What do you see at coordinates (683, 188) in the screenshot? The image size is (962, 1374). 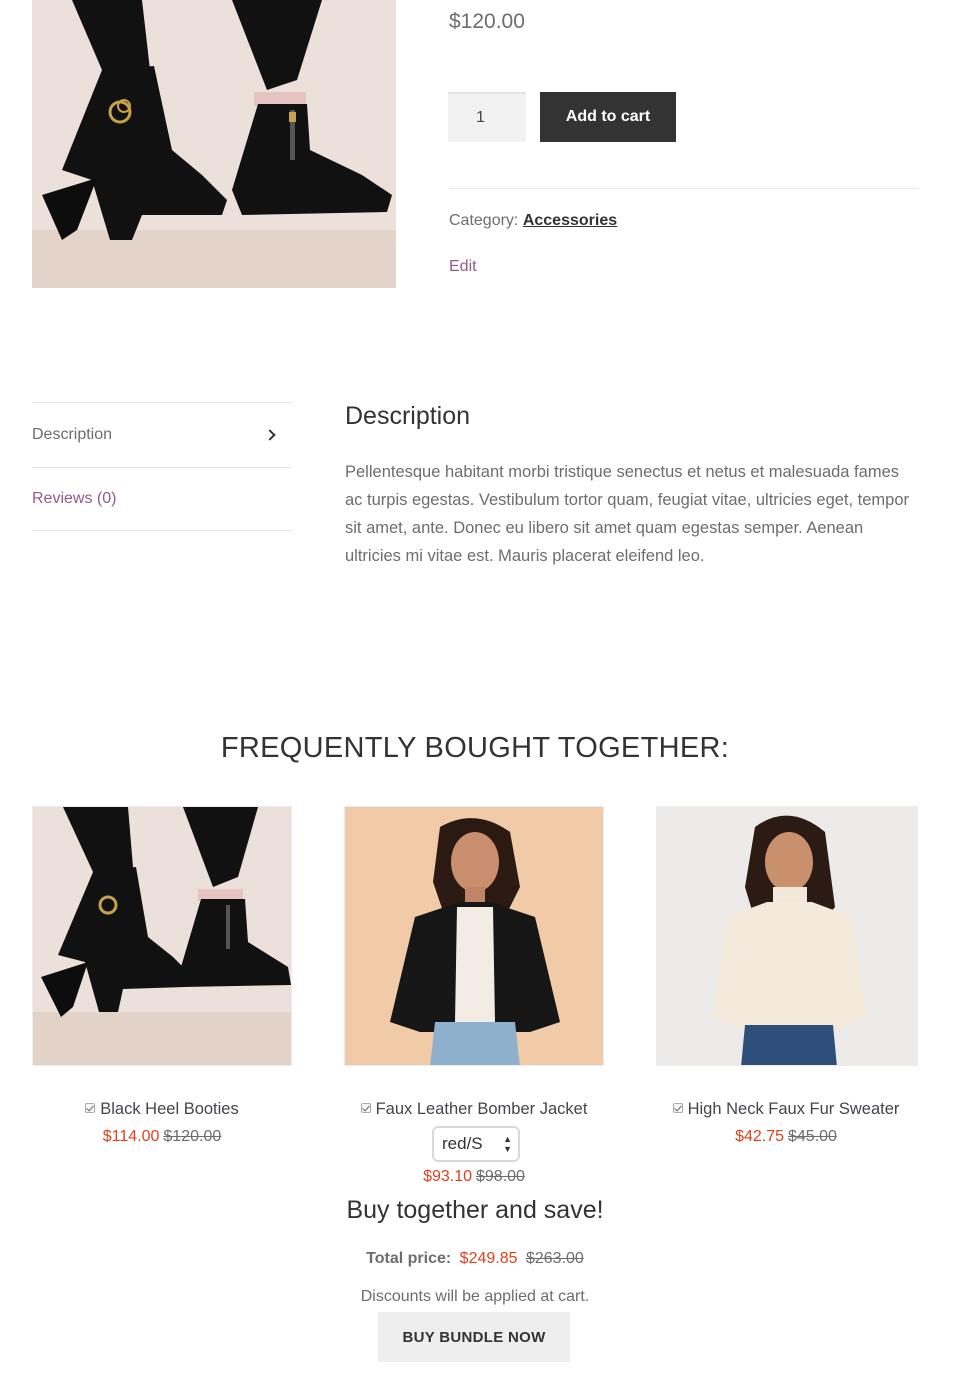 I see `divider` at bounding box center [683, 188].